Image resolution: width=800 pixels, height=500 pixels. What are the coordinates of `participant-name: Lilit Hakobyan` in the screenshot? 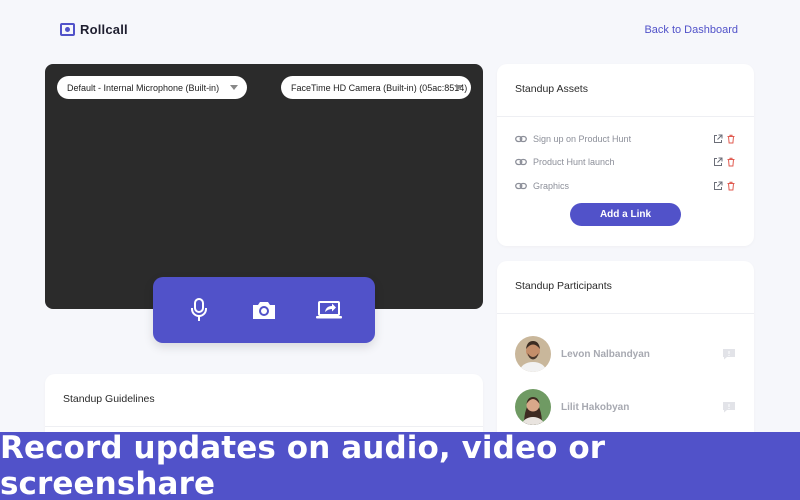 It's located at (595, 407).